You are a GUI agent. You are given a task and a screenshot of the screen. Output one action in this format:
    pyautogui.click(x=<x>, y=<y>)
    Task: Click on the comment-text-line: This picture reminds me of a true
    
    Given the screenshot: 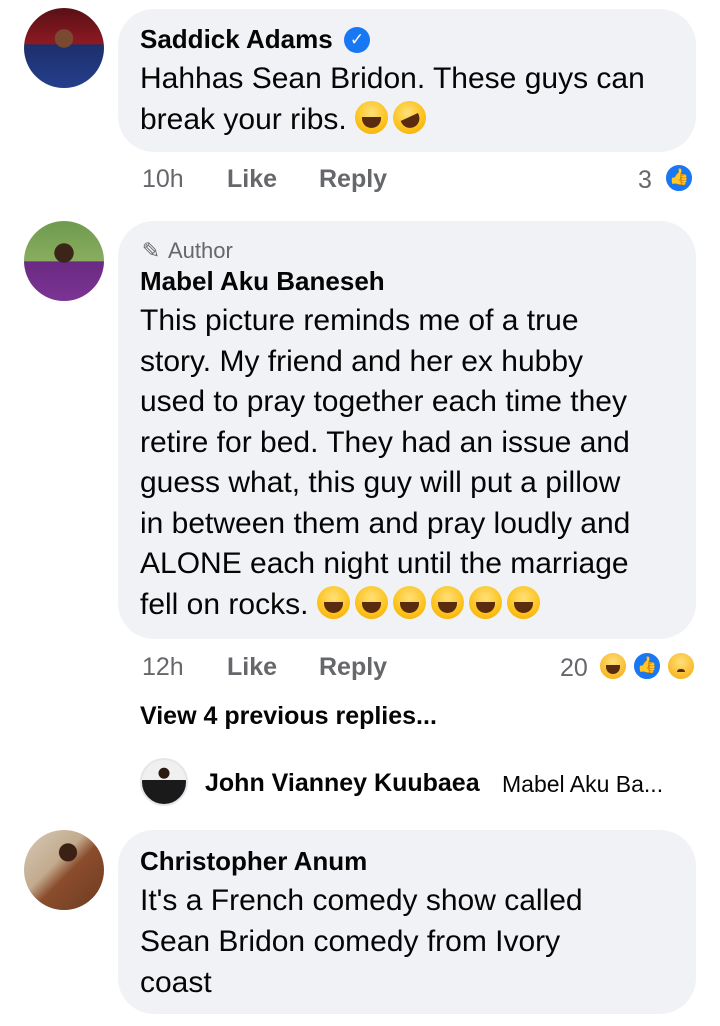 What is the action you would take?
    pyautogui.click(x=359, y=320)
    